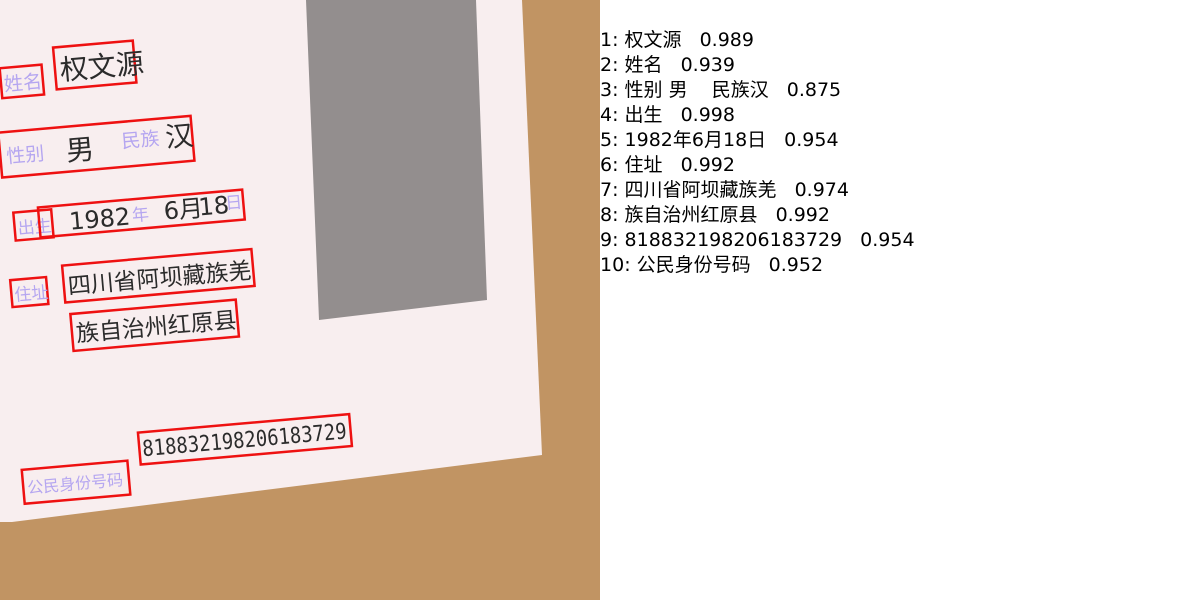 The width and height of the screenshot is (1200, 600). Describe the element at coordinates (757, 65) in the screenshot. I see `ocr-result-item: 2姓名 0.939` at that location.